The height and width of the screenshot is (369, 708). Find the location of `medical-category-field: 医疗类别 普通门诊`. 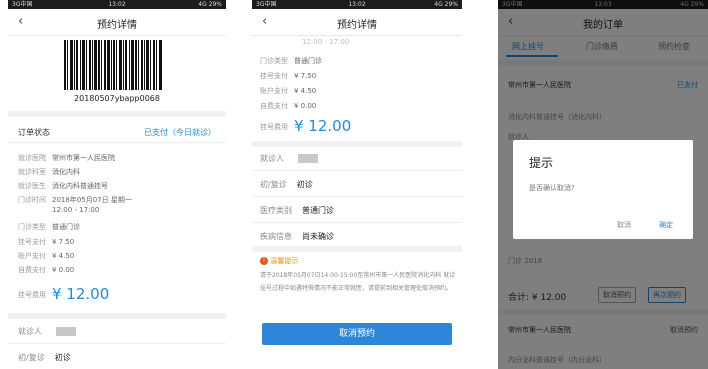

medical-category-field: 医疗类别 普通门诊 is located at coordinates (297, 210).